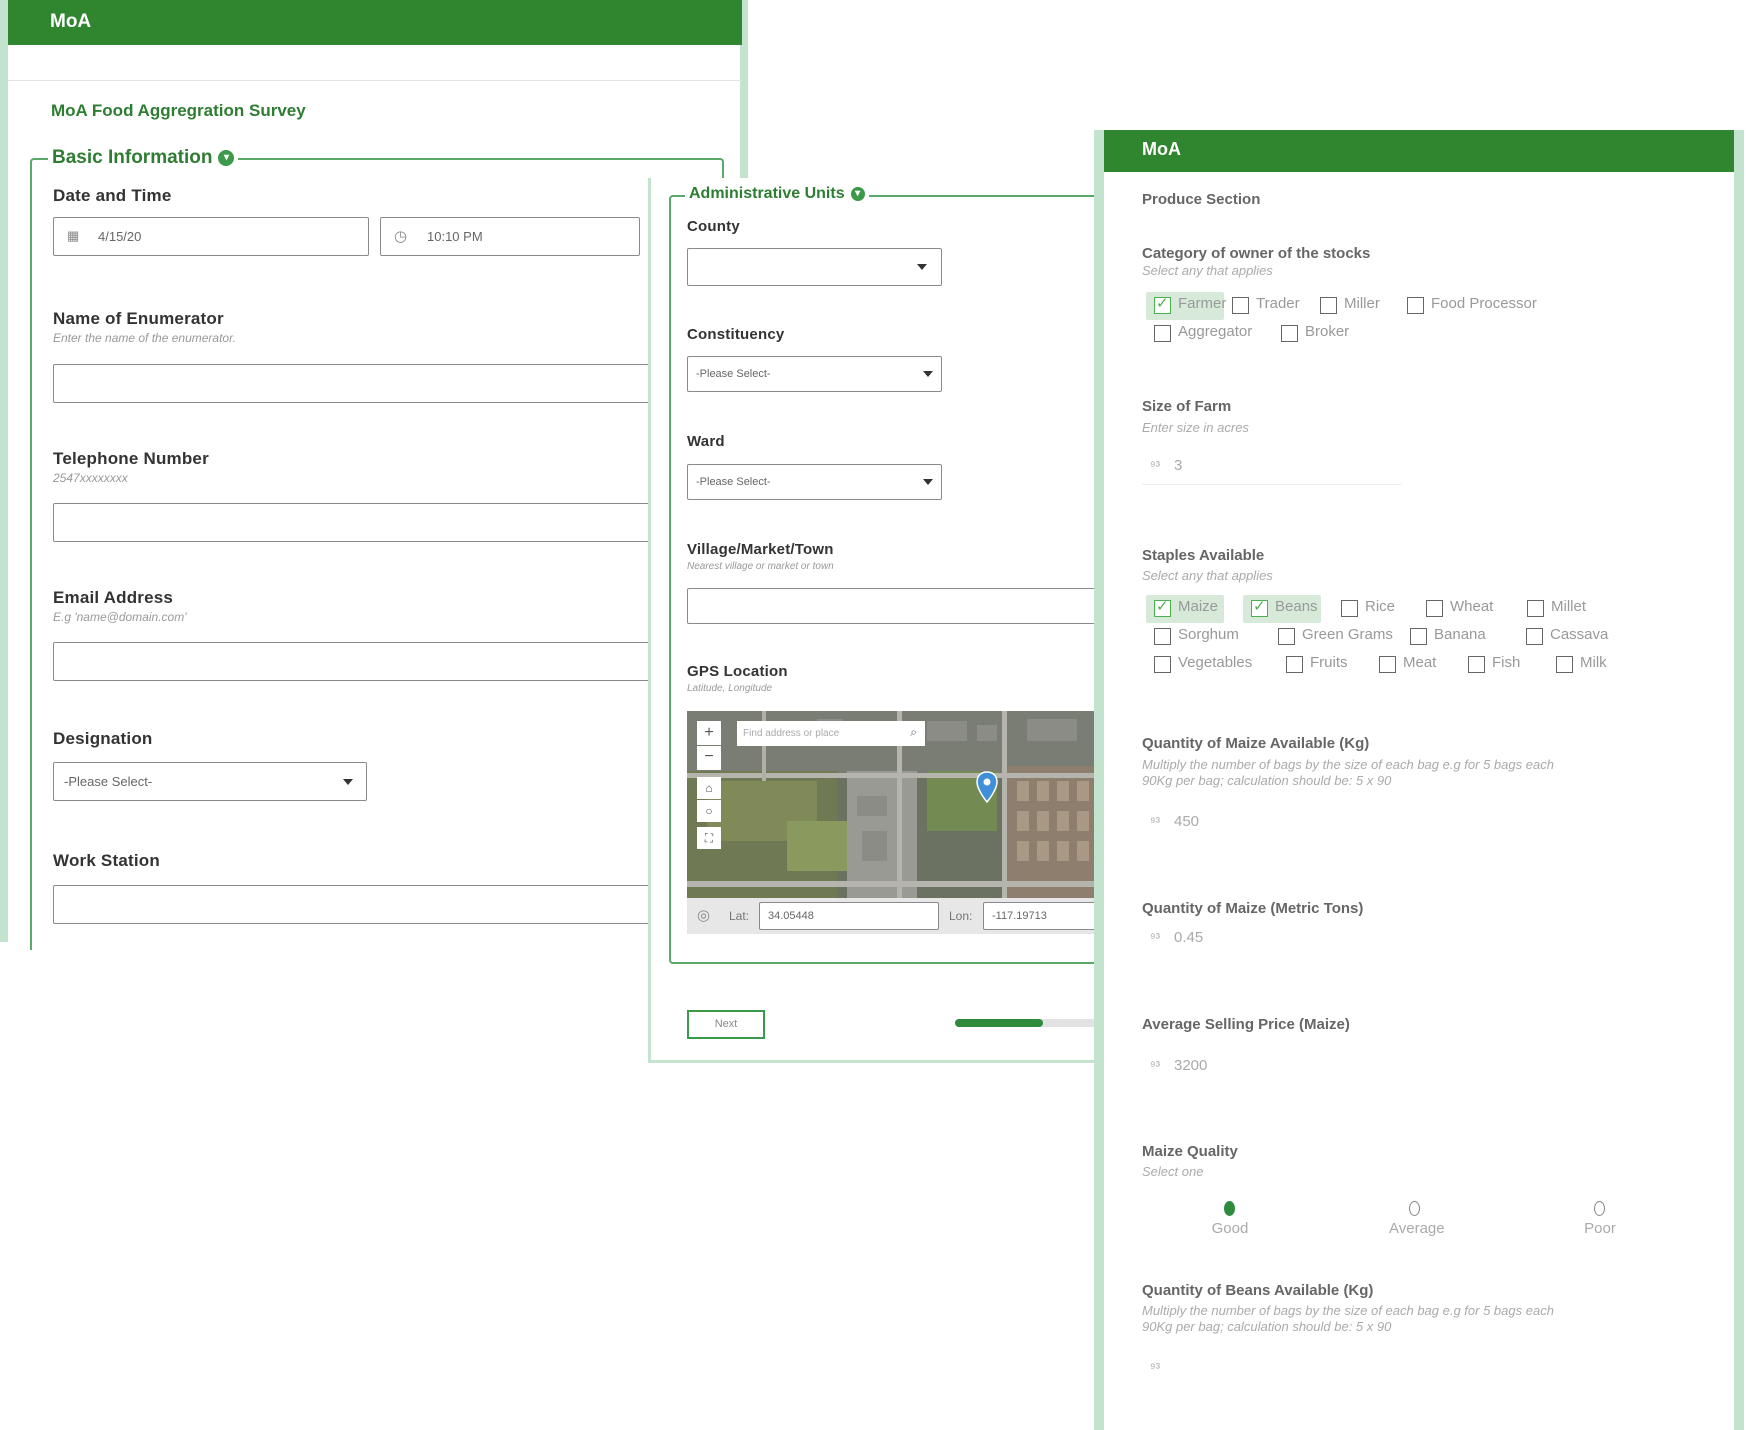 The height and width of the screenshot is (1430, 1746). I want to click on radio-label: Average, so click(1417, 1228).